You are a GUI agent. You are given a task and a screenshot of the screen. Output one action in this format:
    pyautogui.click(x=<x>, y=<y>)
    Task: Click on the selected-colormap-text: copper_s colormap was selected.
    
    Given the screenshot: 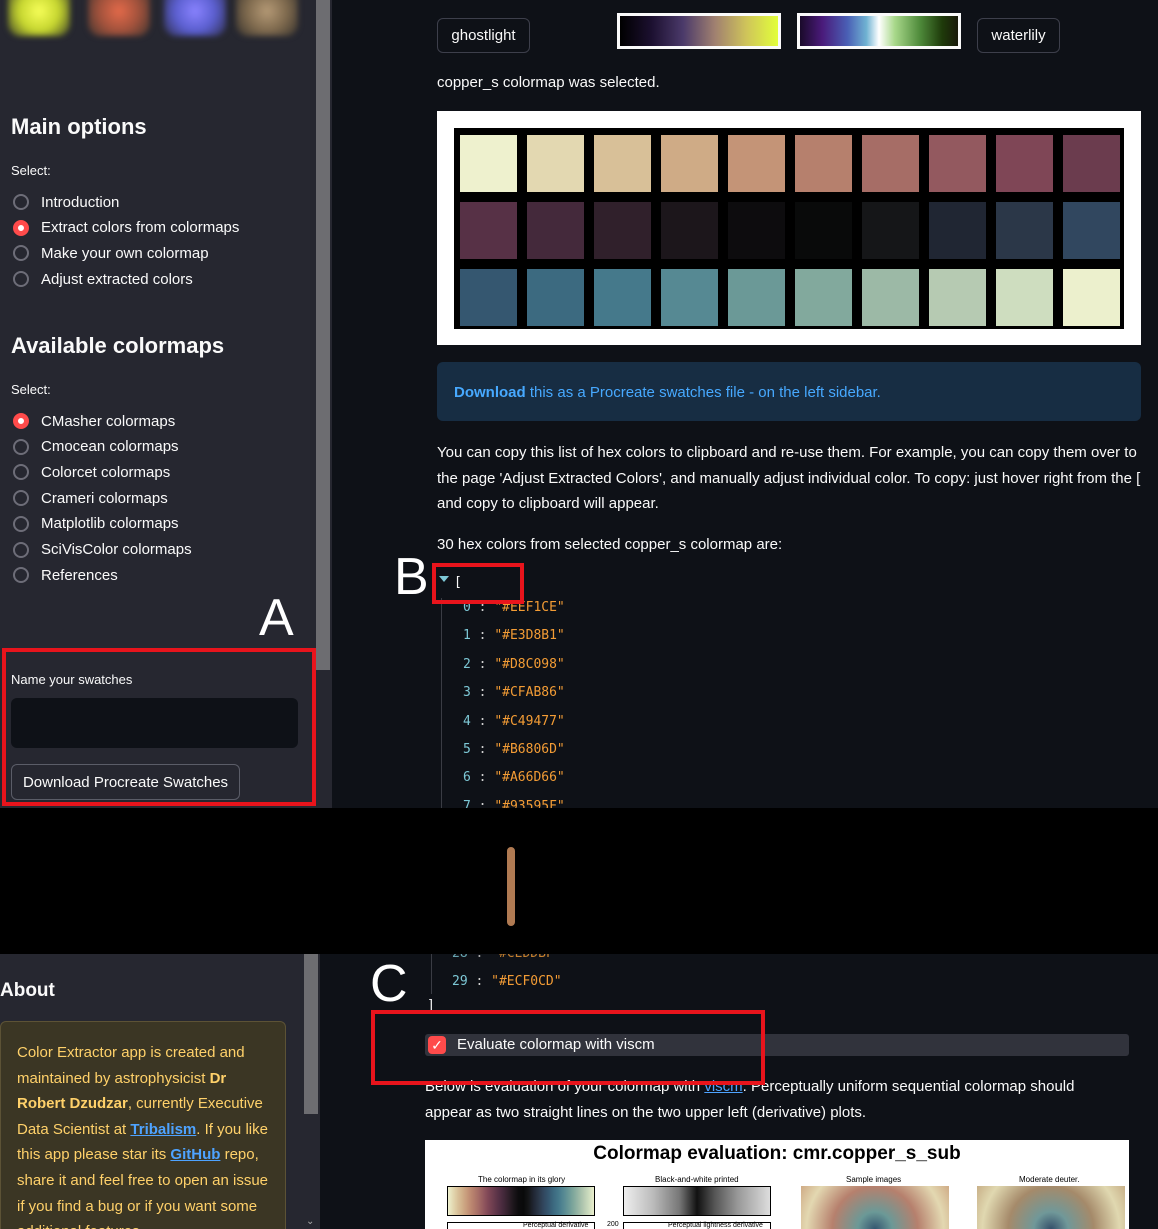 What is the action you would take?
    pyautogui.click(x=548, y=82)
    